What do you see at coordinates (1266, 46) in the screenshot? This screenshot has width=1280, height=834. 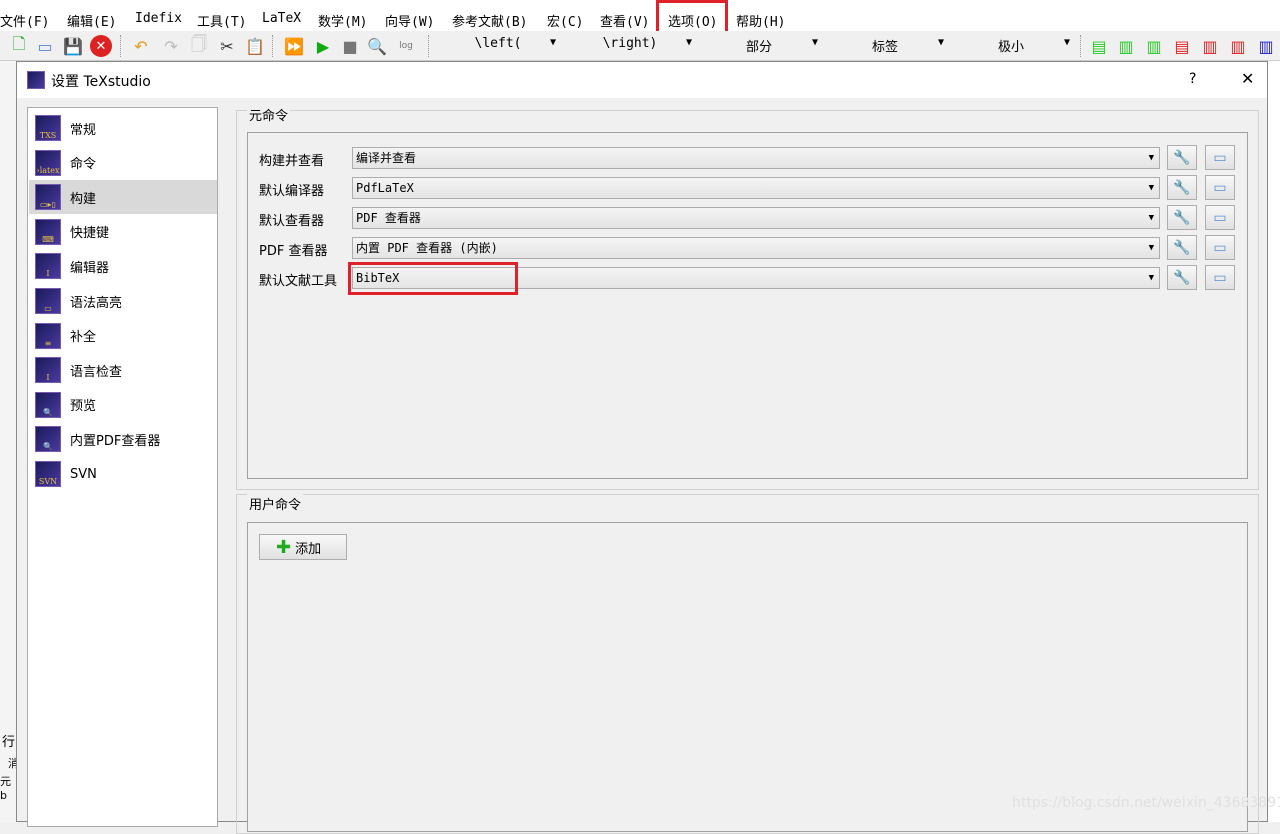 I see `align-icon: ▥` at bounding box center [1266, 46].